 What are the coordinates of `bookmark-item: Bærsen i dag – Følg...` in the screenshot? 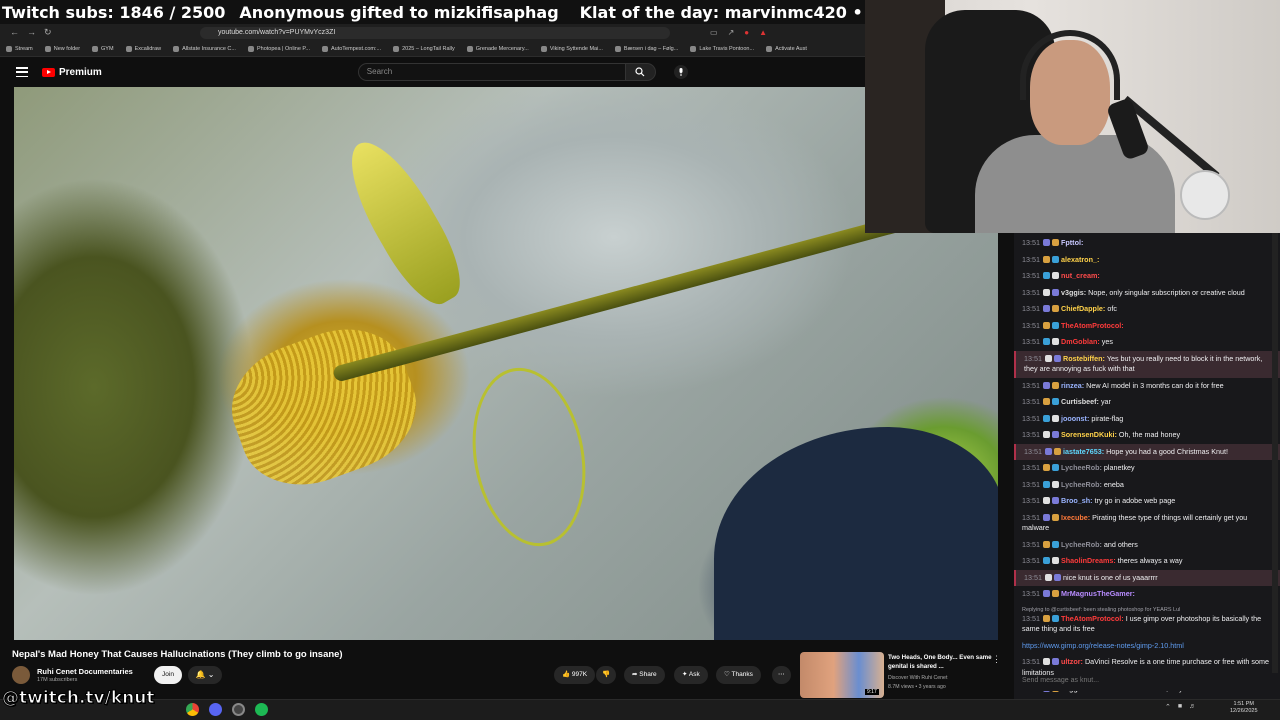 It's located at (646, 48).